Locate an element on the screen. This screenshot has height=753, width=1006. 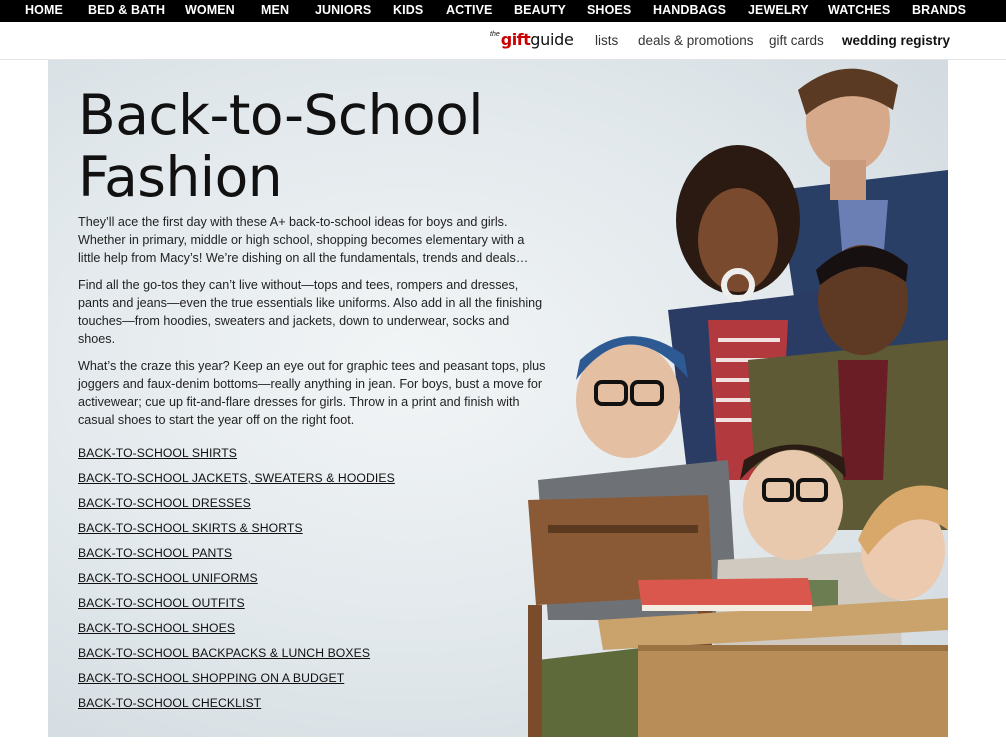
nav-home: HOME is located at coordinates (44, 10).